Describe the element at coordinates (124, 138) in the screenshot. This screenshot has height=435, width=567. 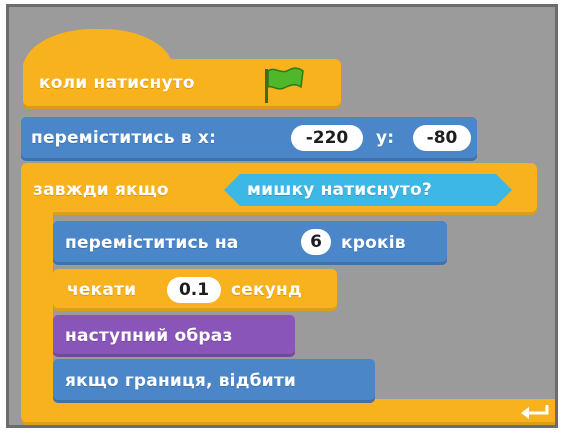
I see `go-to-xy-label: переміститись в x:` at that location.